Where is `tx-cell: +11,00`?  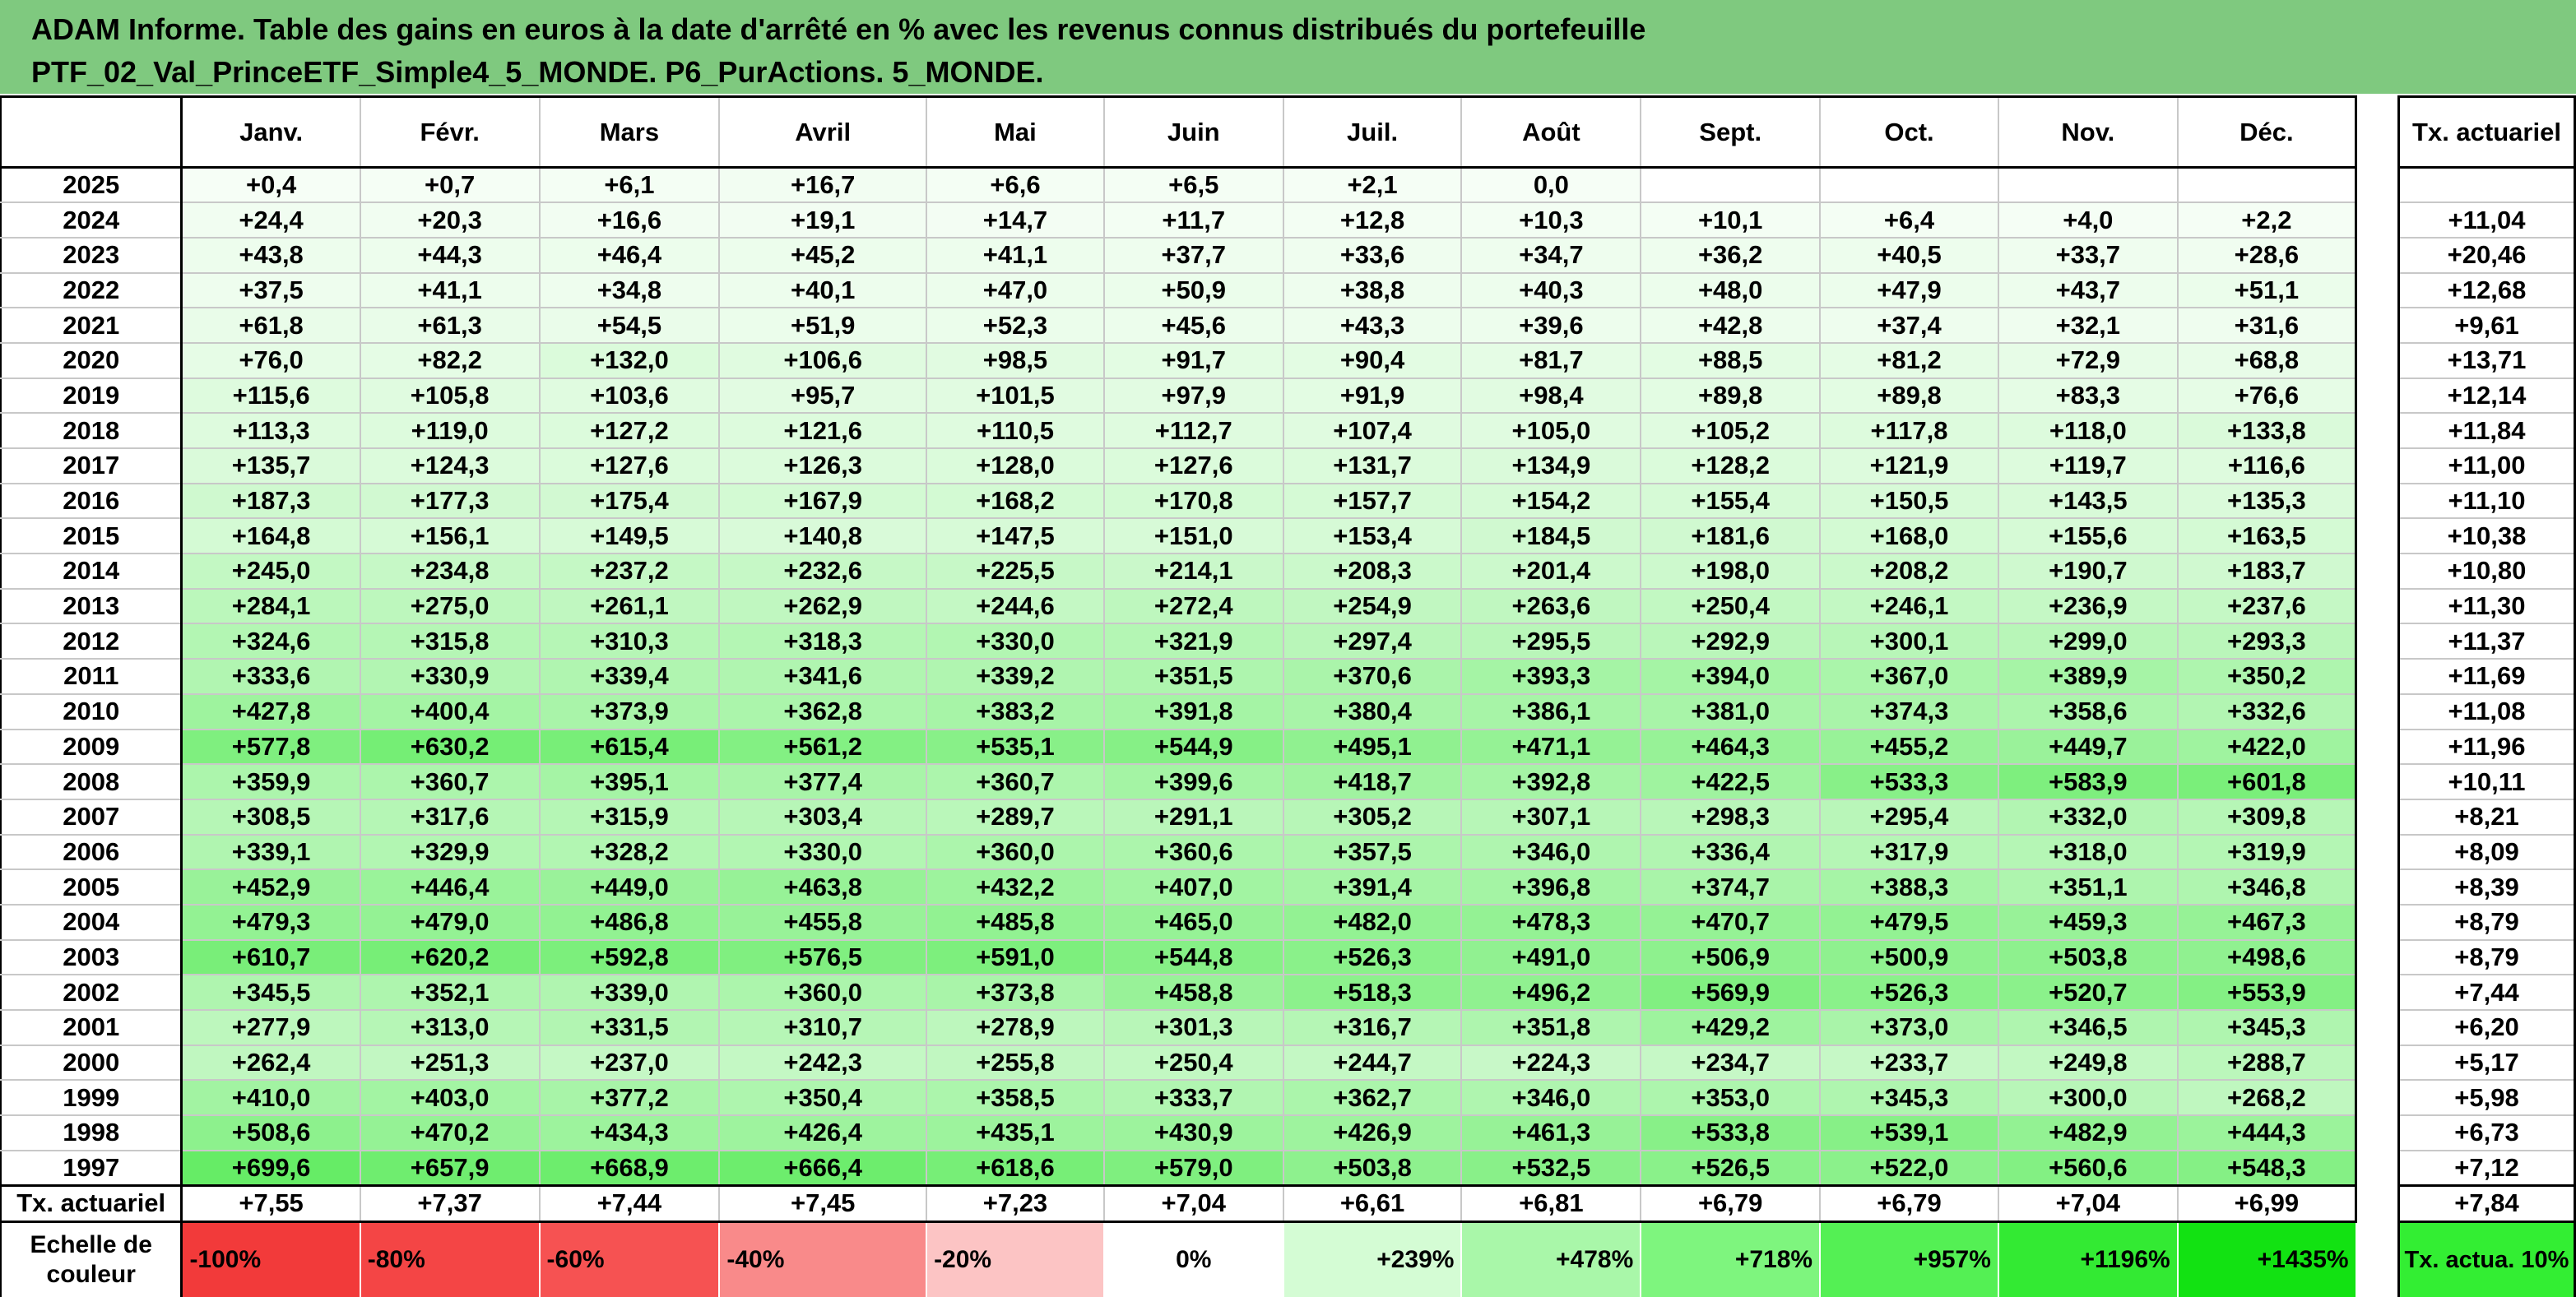 tx-cell: +11,00 is located at coordinates (2487, 466).